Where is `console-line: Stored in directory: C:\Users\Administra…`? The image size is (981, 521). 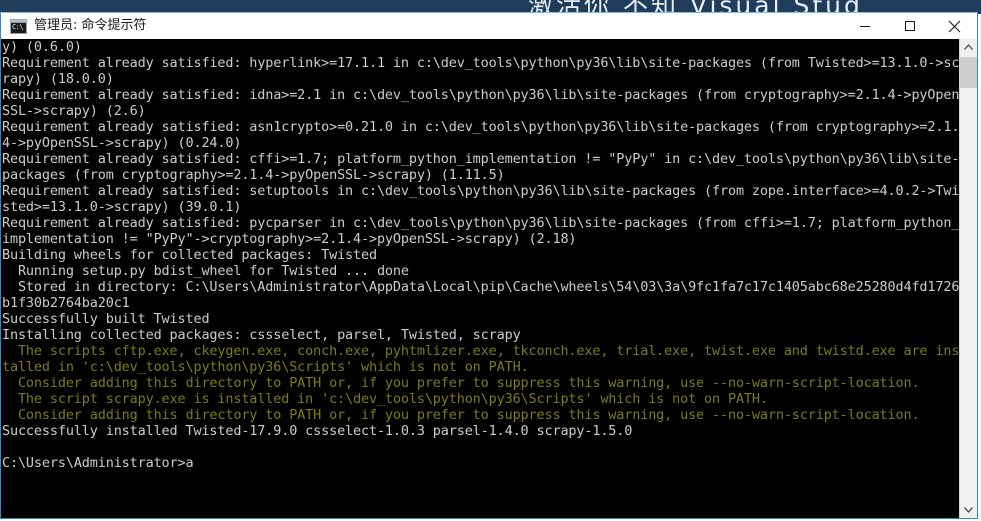
console-line: Stored in directory: C:\Users\Administra… is located at coordinates (481, 287).